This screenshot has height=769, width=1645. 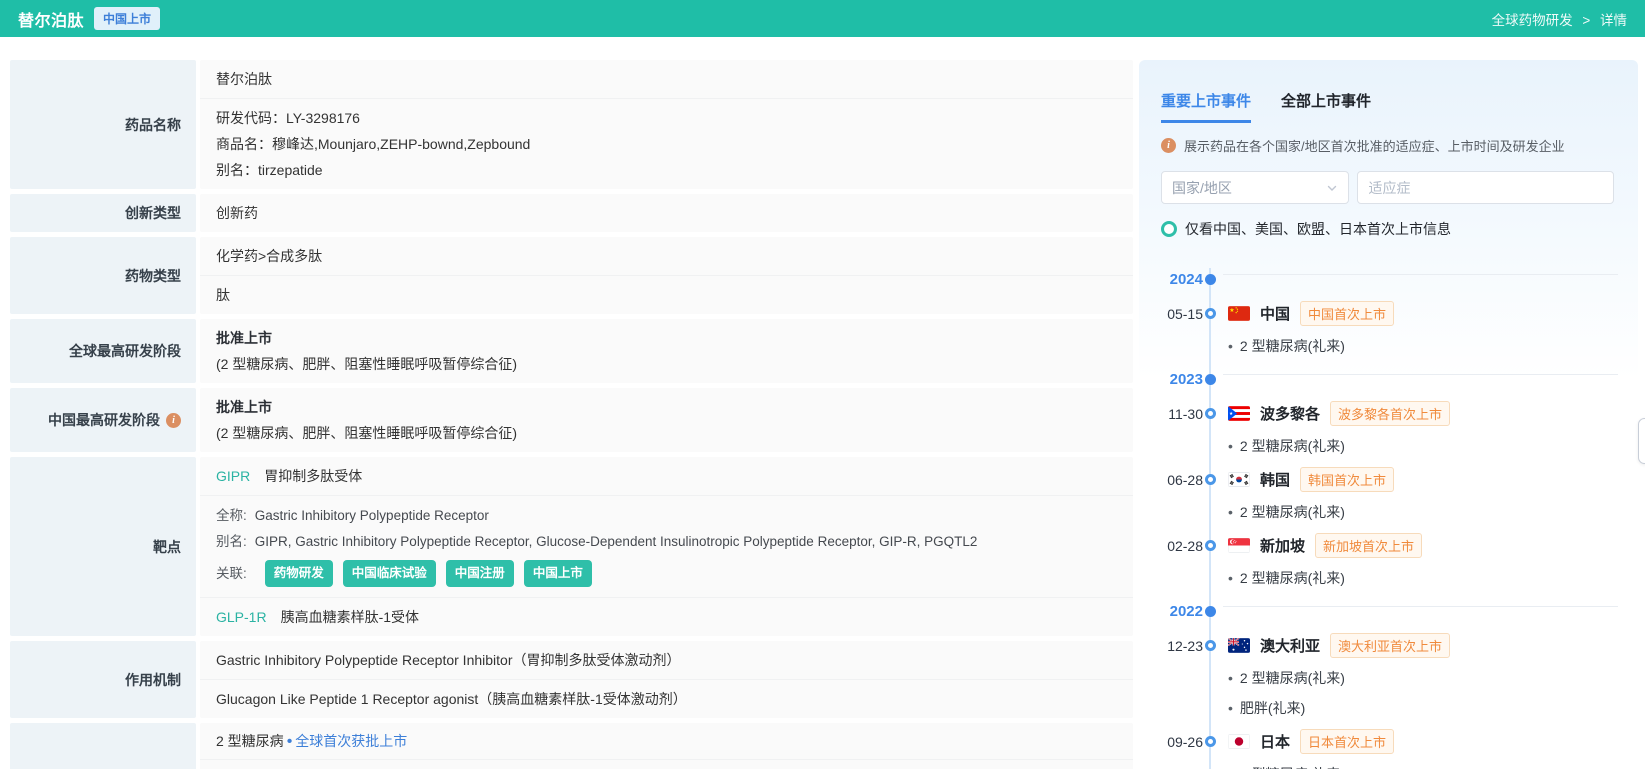 What do you see at coordinates (351, 741) in the screenshot?
I see `indication-stage-link: 全球首次获批上市` at bounding box center [351, 741].